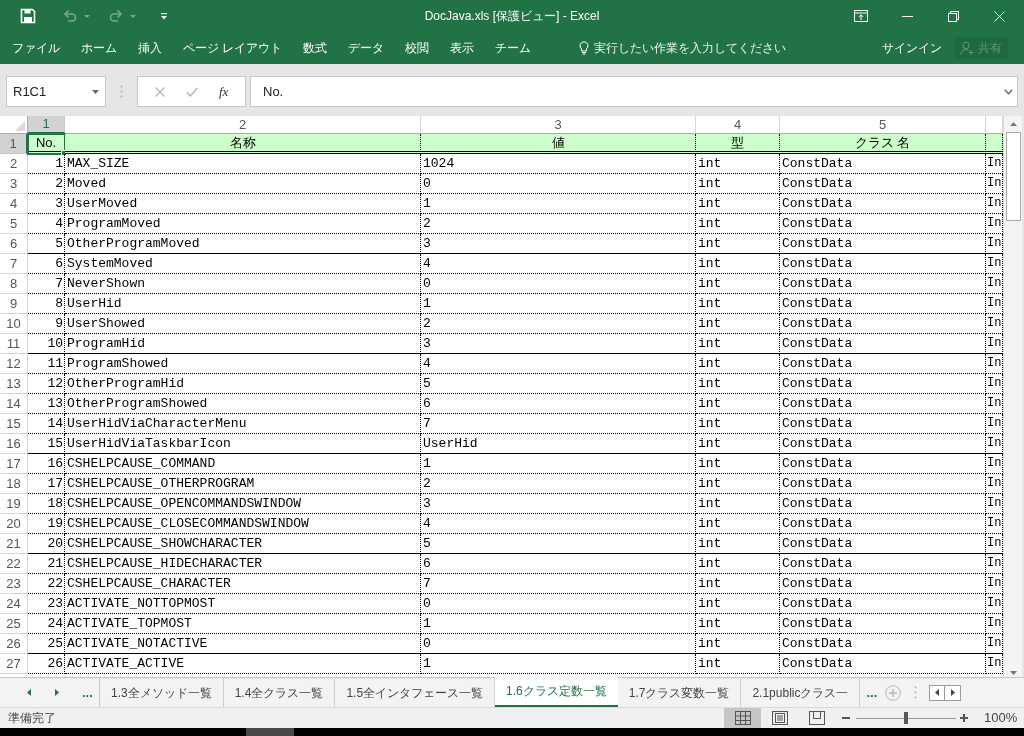 The image size is (1024, 736). What do you see at coordinates (243, 364) in the screenshot?
I see `table-cell: ProgramShowed` at bounding box center [243, 364].